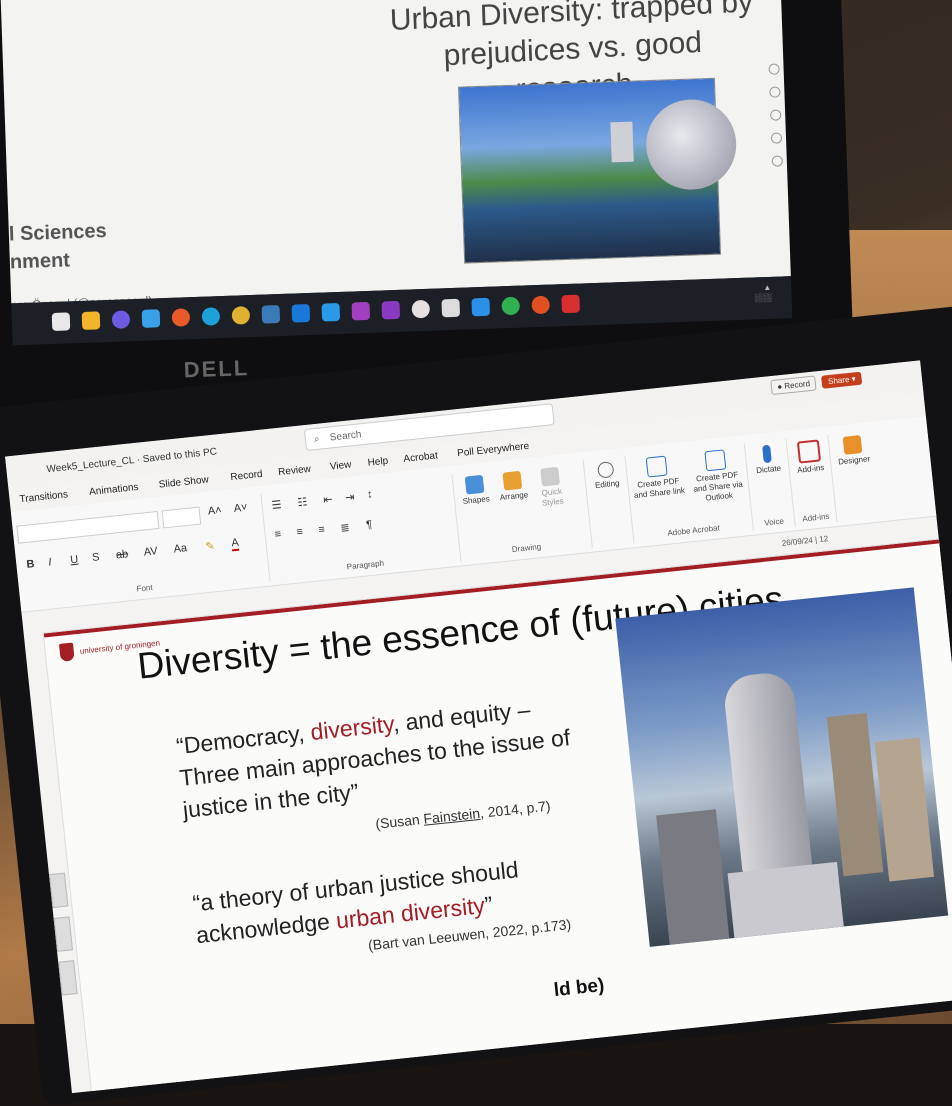  Describe the element at coordinates (350, 497) in the screenshot. I see `increase-indent-icon: ⇥` at that location.